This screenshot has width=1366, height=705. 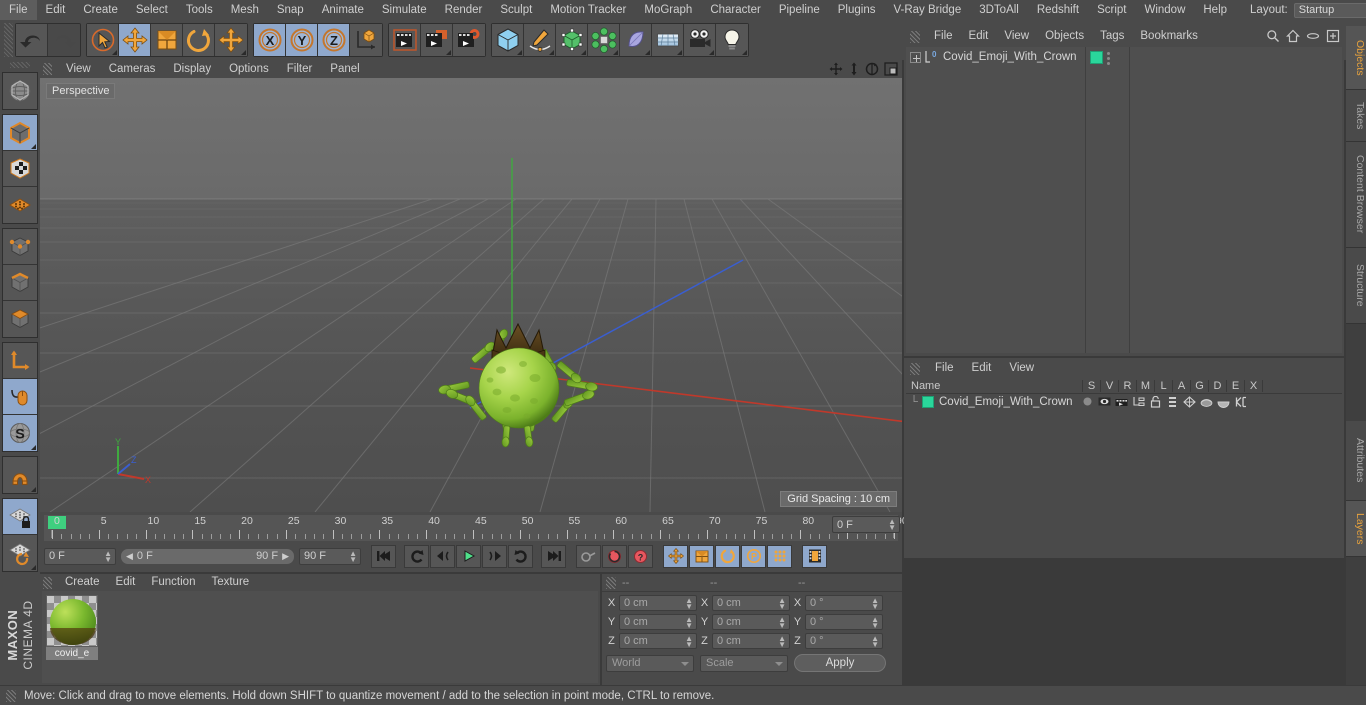 What do you see at coordinates (516, 10) in the screenshot?
I see `menu-item-sculpt: Sculpt` at bounding box center [516, 10].